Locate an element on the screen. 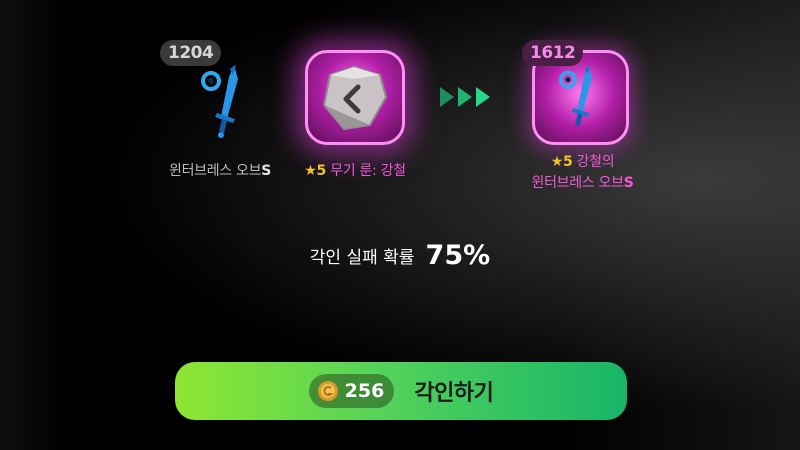 This screenshot has height=450, width=800. engrave-button: 256 각인하기 is located at coordinates (401, 391).